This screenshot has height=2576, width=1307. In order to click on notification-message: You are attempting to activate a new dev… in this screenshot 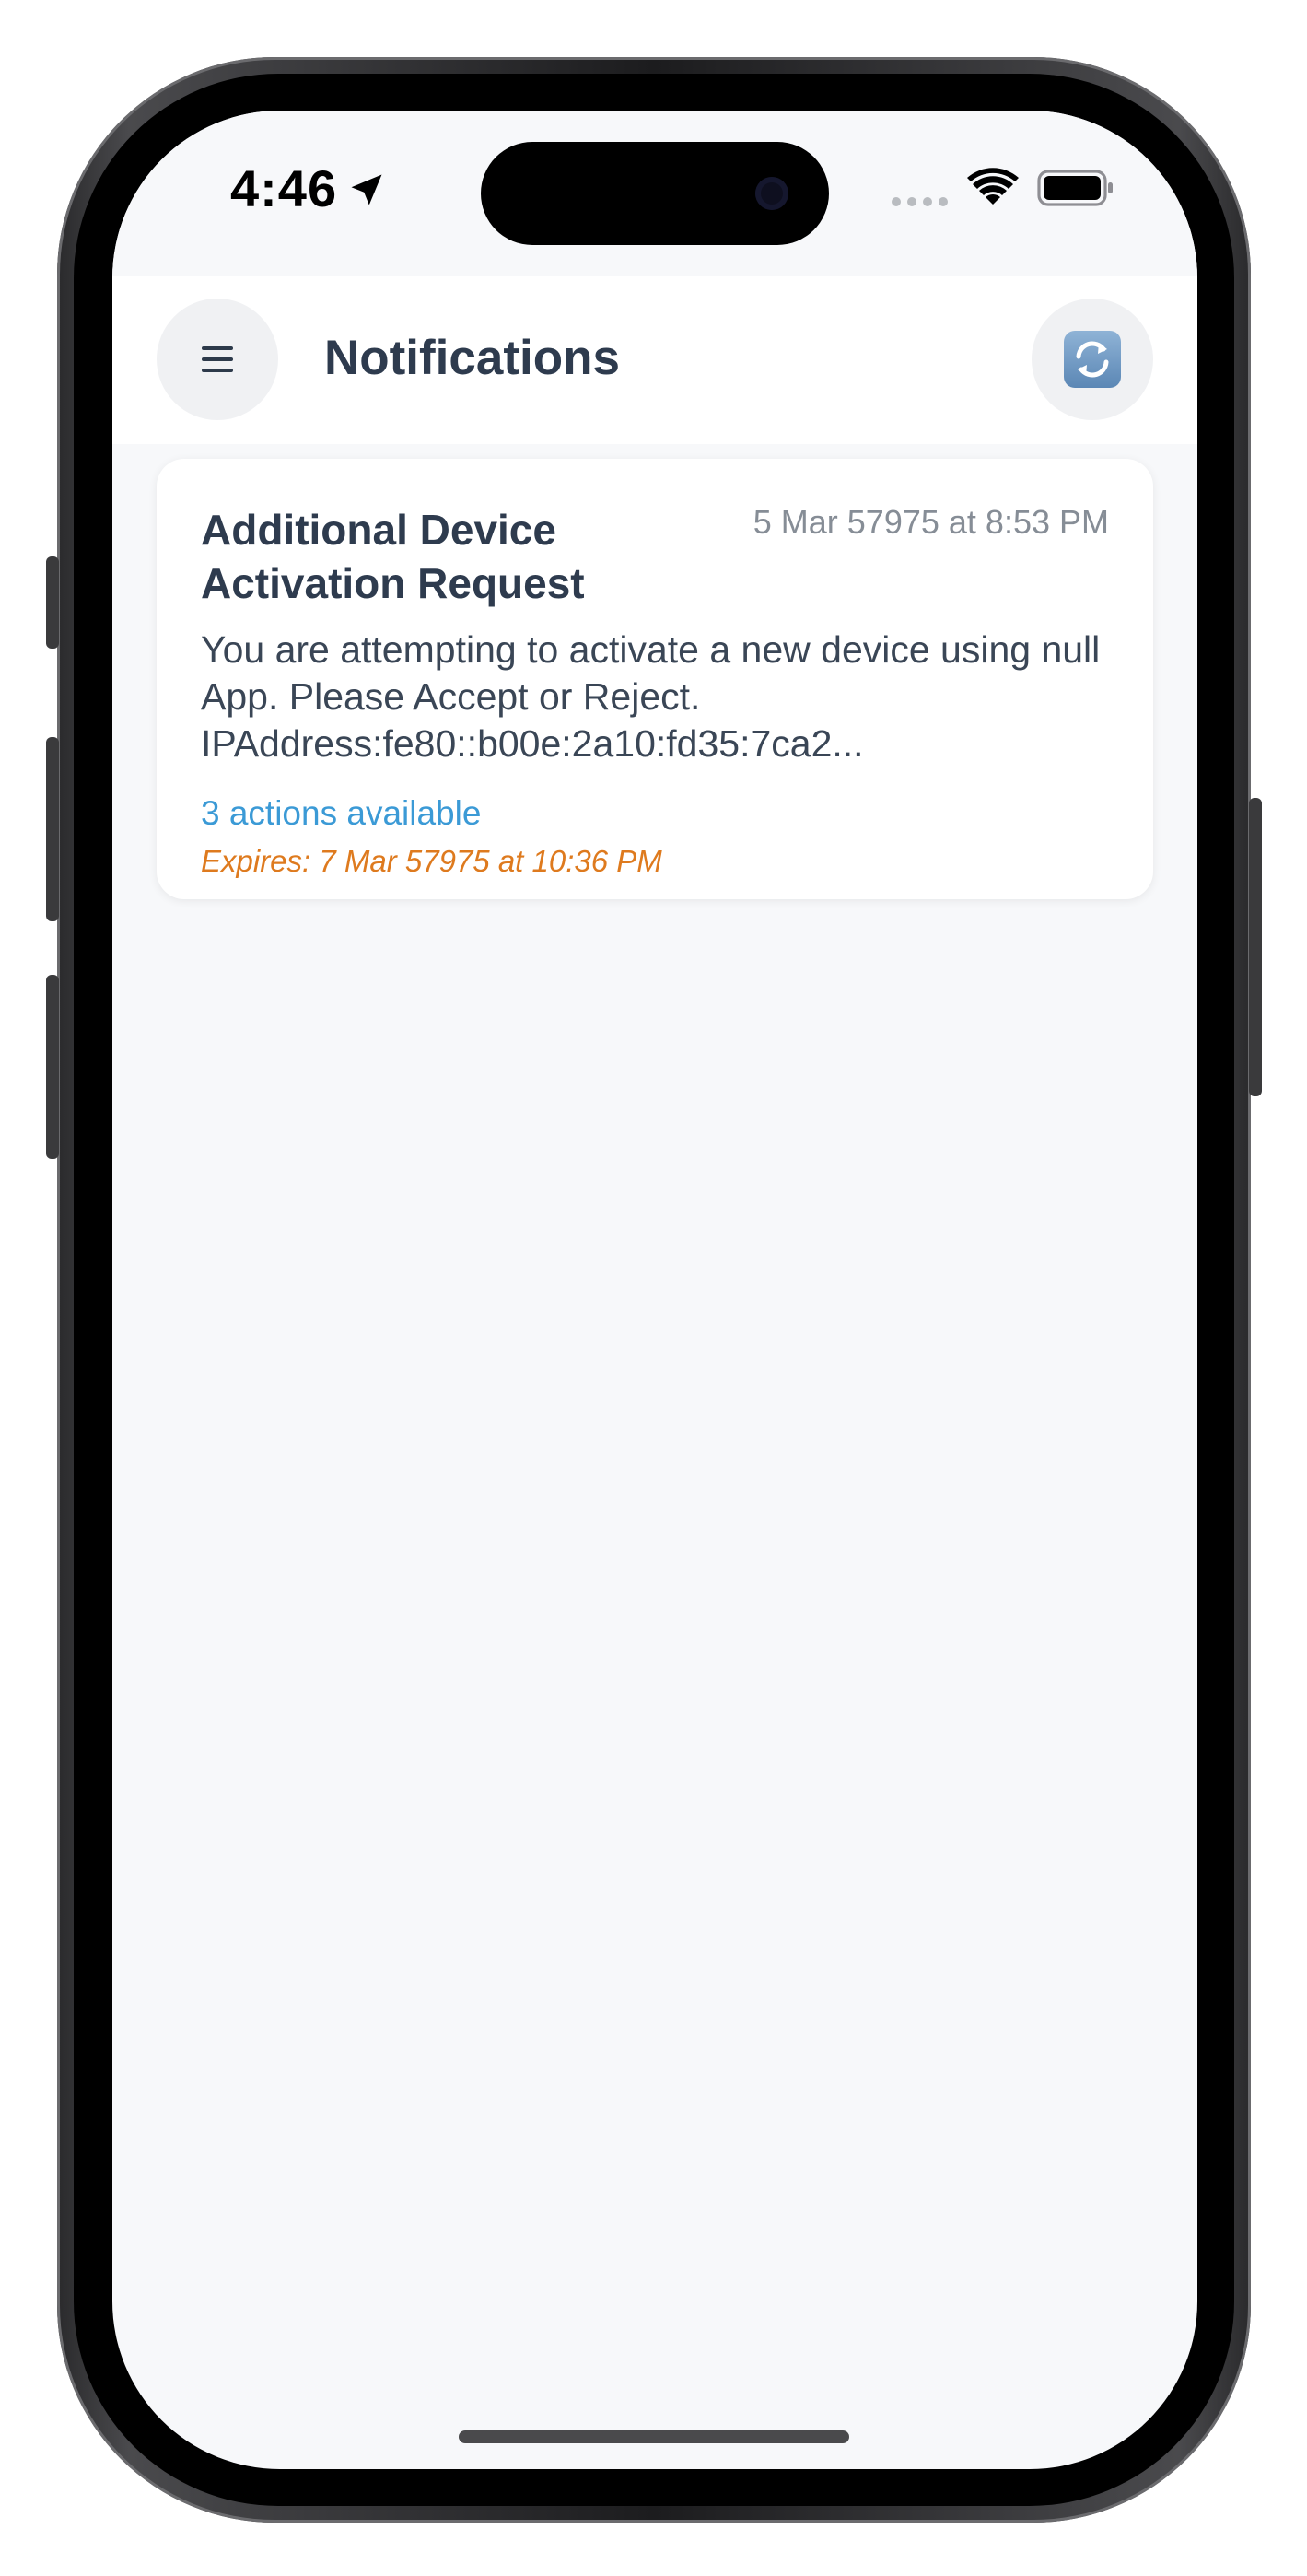, I will do `click(651, 696)`.